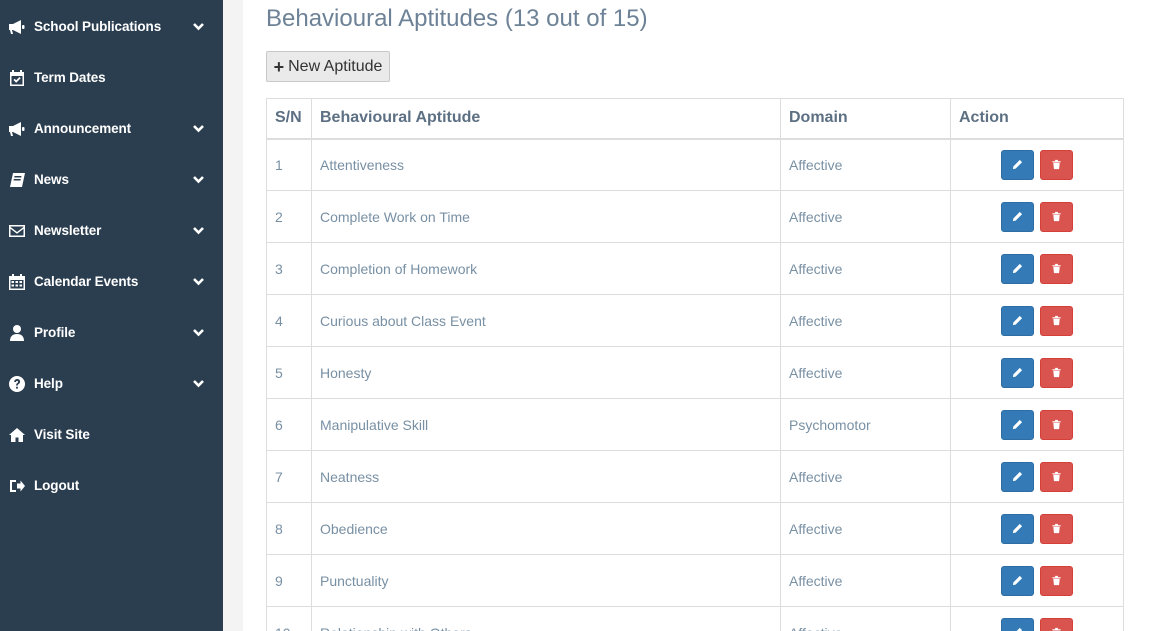  I want to click on new-aptitude-button: + New Aptitude, so click(328, 66).